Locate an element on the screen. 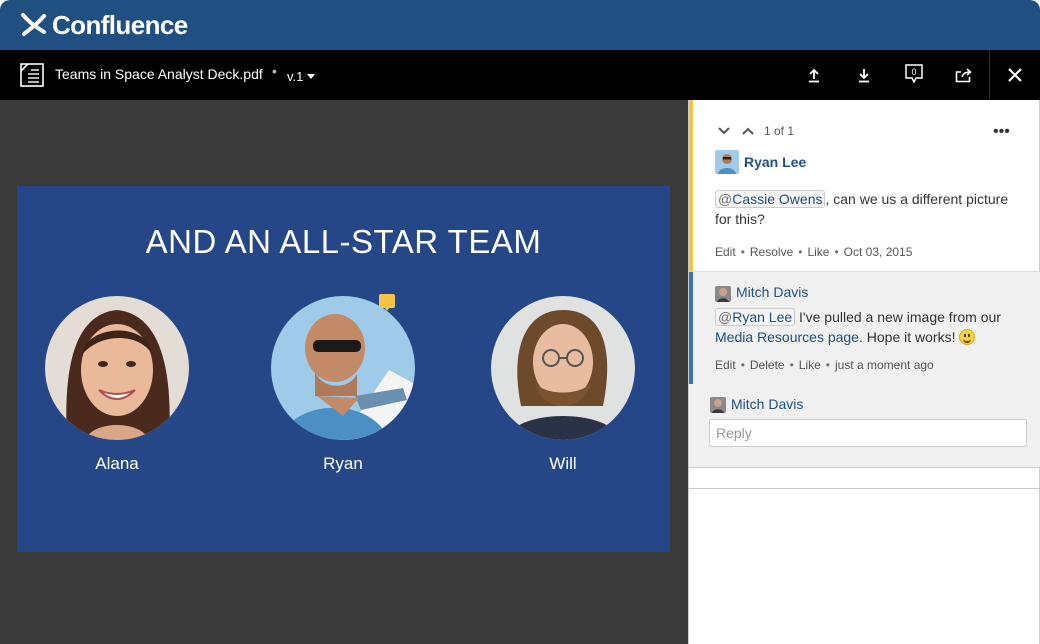  will-name: Will is located at coordinates (563, 463).